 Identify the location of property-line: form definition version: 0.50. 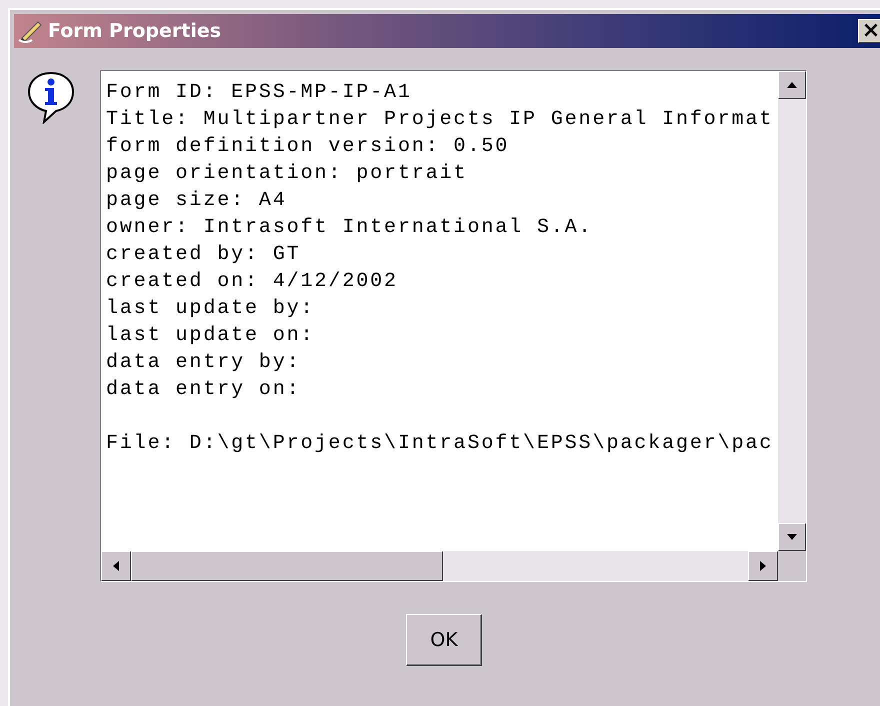
(308, 147).